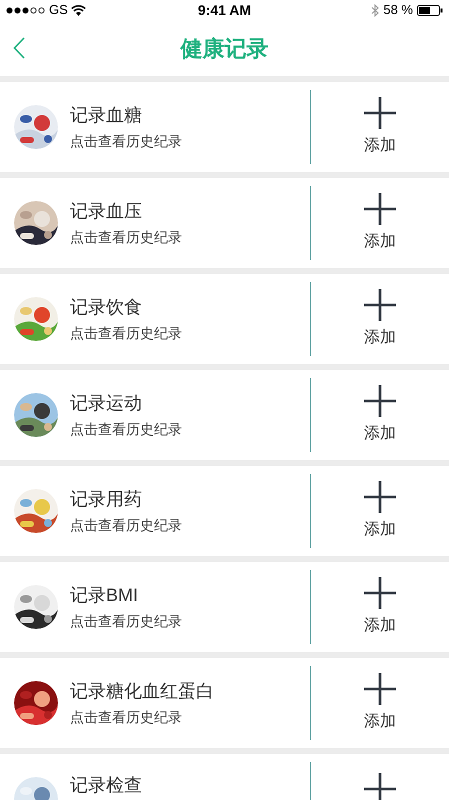 Image resolution: width=449 pixels, height=800 pixels. What do you see at coordinates (106, 211) in the screenshot?
I see `record-title: 记录血压` at bounding box center [106, 211].